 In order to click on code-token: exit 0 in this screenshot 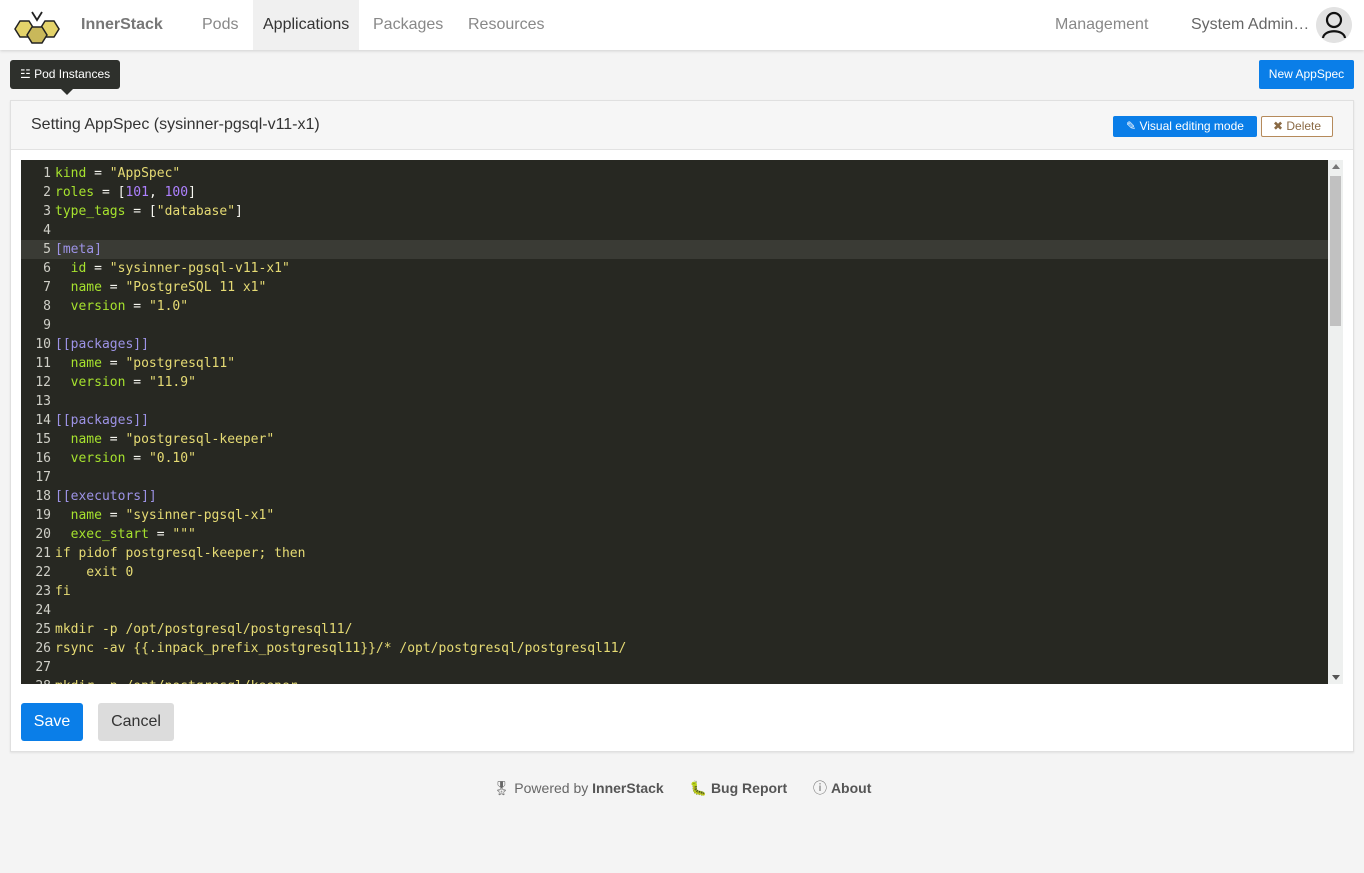, I will do `click(94, 572)`.